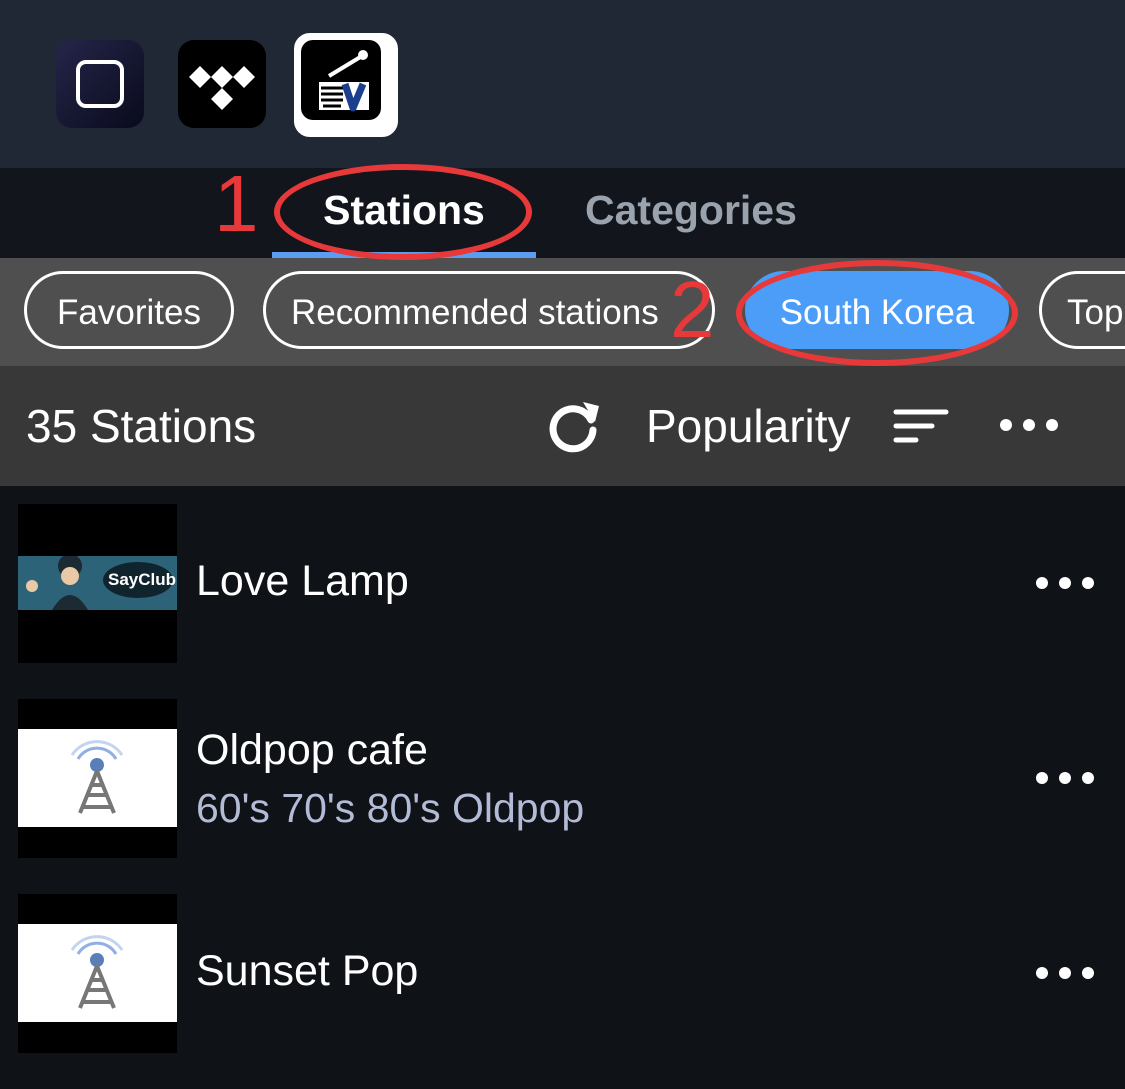 This screenshot has width=1125, height=1089. I want to click on sort-lines-icon, so click(921, 428).